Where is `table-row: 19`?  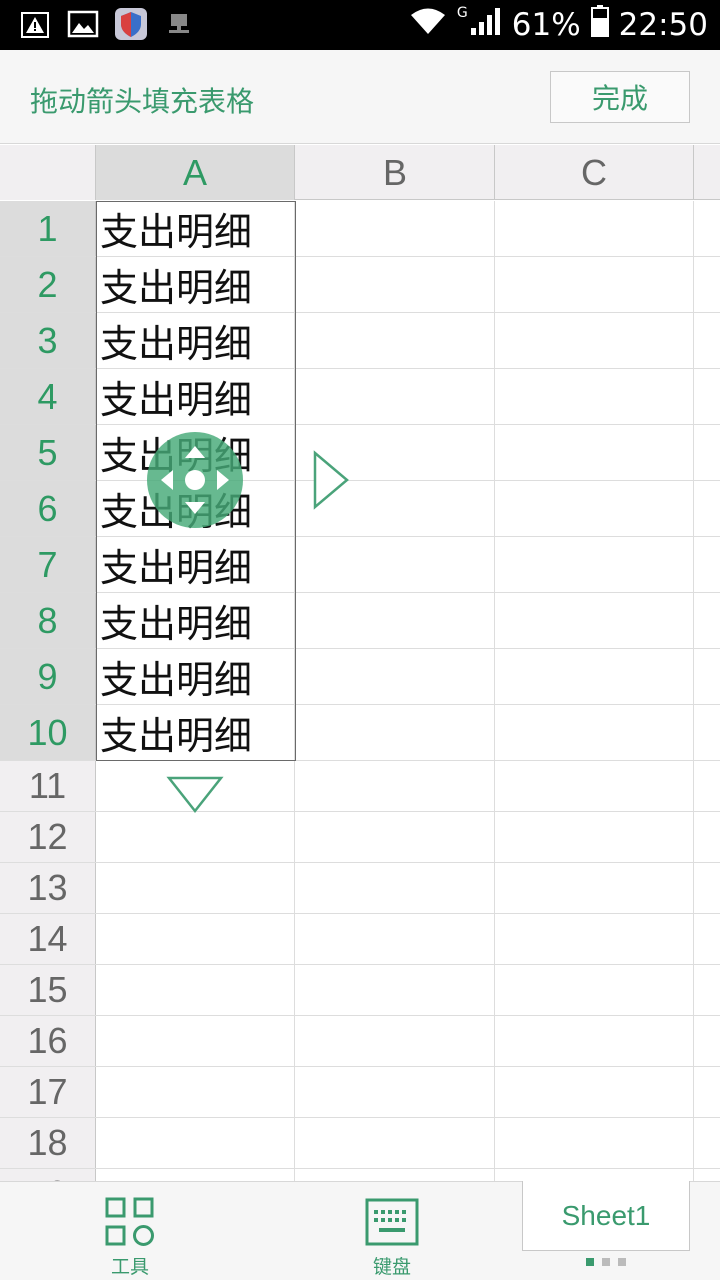
table-row: 19 is located at coordinates (360, 1175).